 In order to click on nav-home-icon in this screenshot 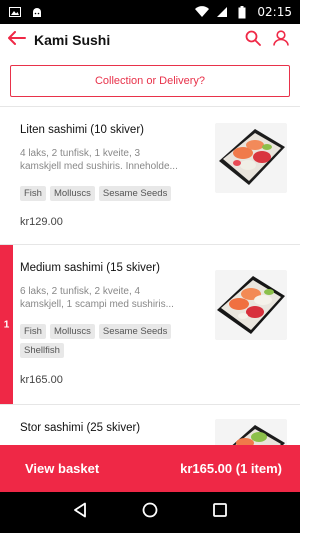, I will do `click(150, 512)`.